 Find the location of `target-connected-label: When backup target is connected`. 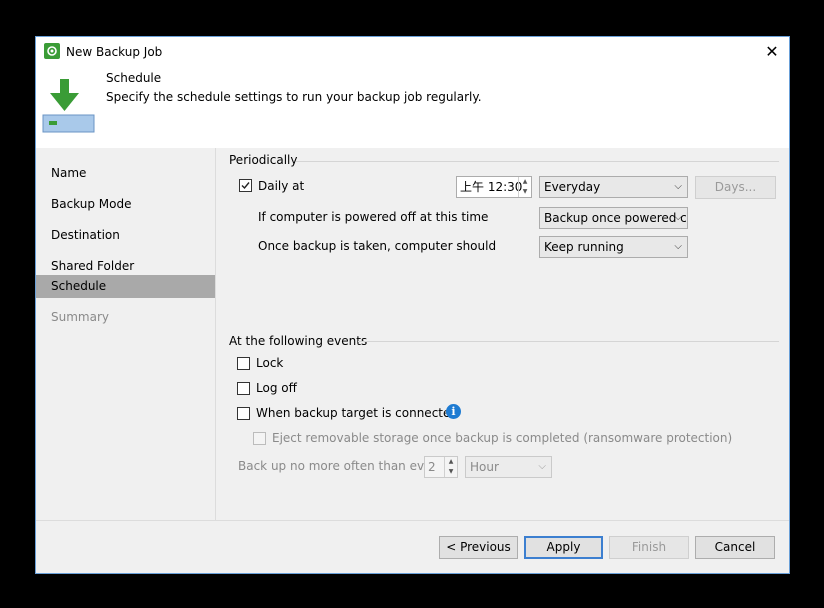

target-connected-label: When backup target is connected is located at coordinates (357, 413).